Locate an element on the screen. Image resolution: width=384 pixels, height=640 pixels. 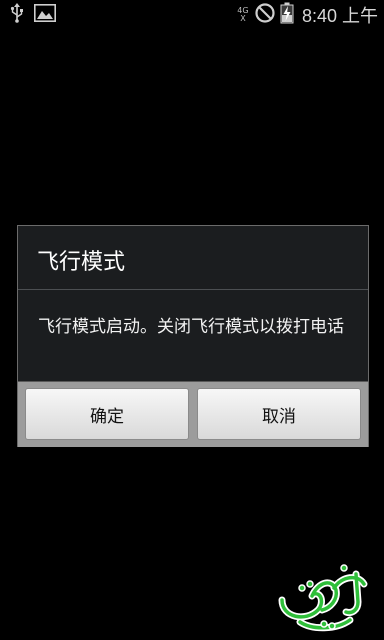
image-notification-icon is located at coordinates (45, 15).